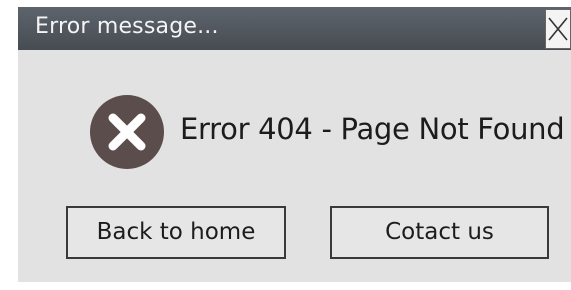 This screenshot has height=290, width=571. What do you see at coordinates (176, 232) in the screenshot?
I see `back-to-home-button: Back to home` at bounding box center [176, 232].